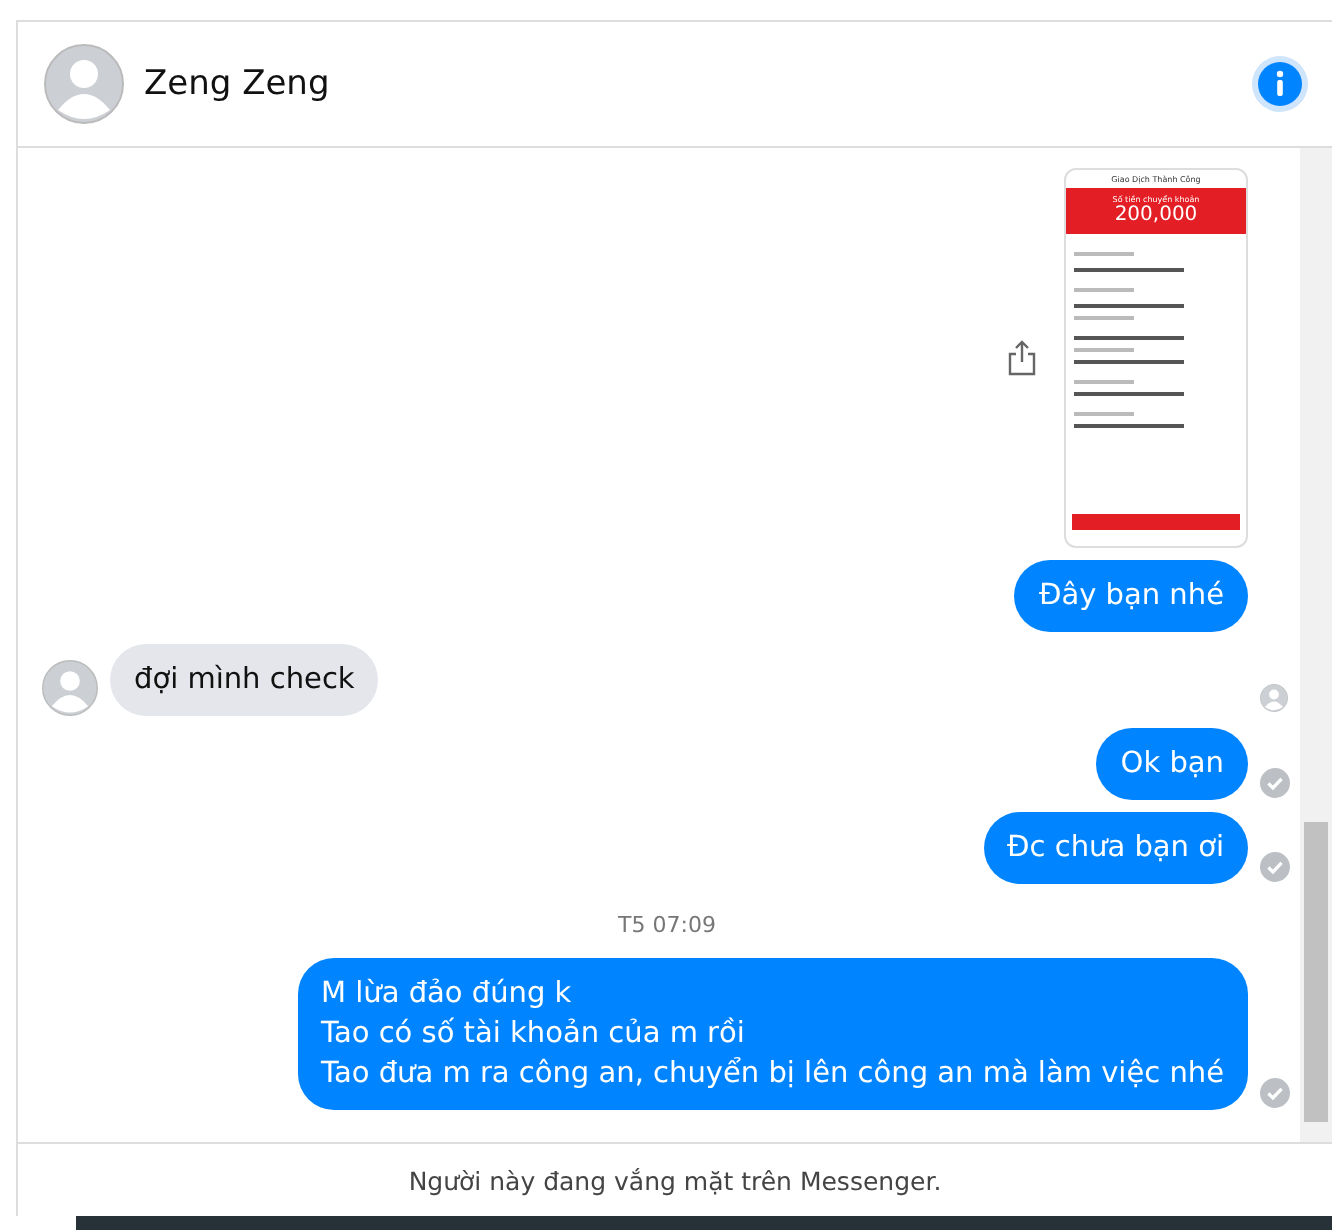 Image resolution: width=1332 pixels, height=1230 pixels. What do you see at coordinates (1316, 645) in the screenshot?
I see `scrollbar` at bounding box center [1316, 645].